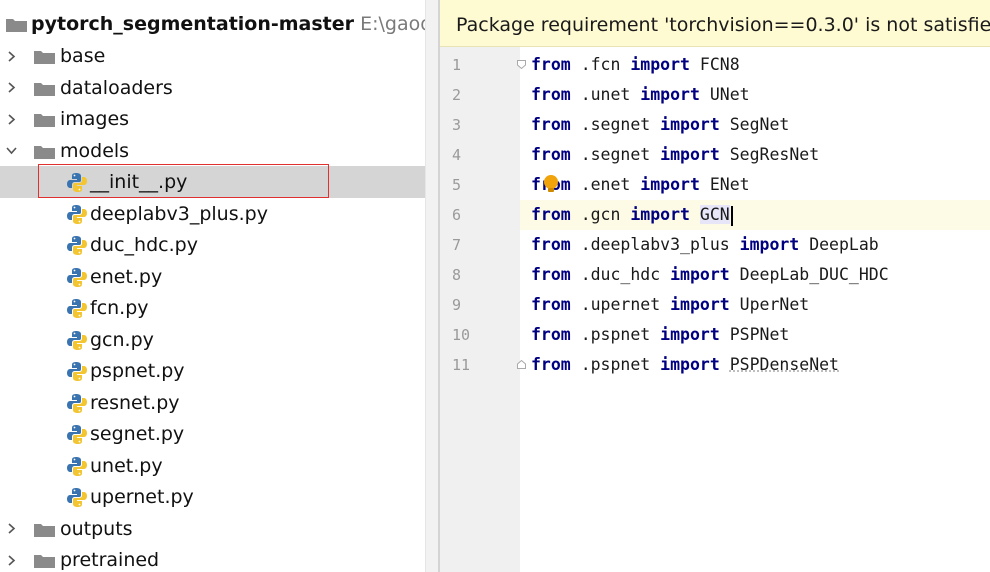 The width and height of the screenshot is (990, 572). I want to click on tree-folder-dataloaders: dataloaders, so click(212, 88).